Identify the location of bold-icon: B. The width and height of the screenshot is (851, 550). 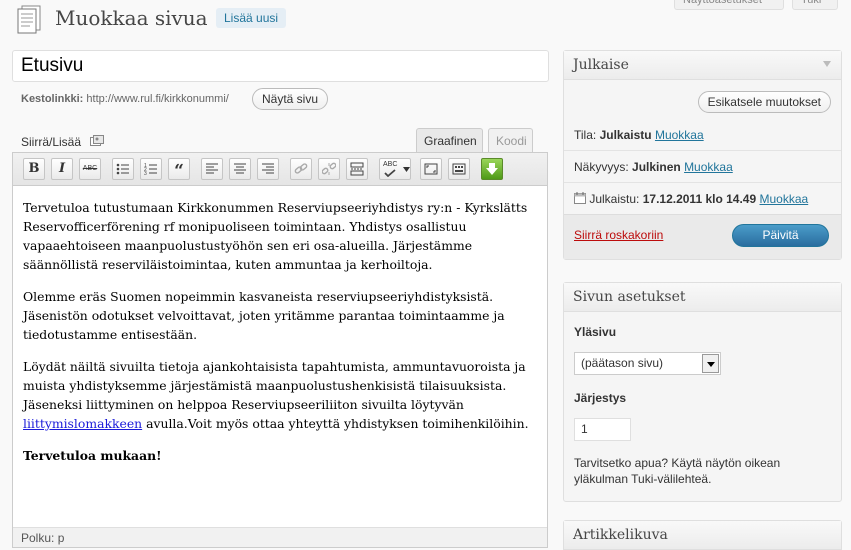
(34, 168).